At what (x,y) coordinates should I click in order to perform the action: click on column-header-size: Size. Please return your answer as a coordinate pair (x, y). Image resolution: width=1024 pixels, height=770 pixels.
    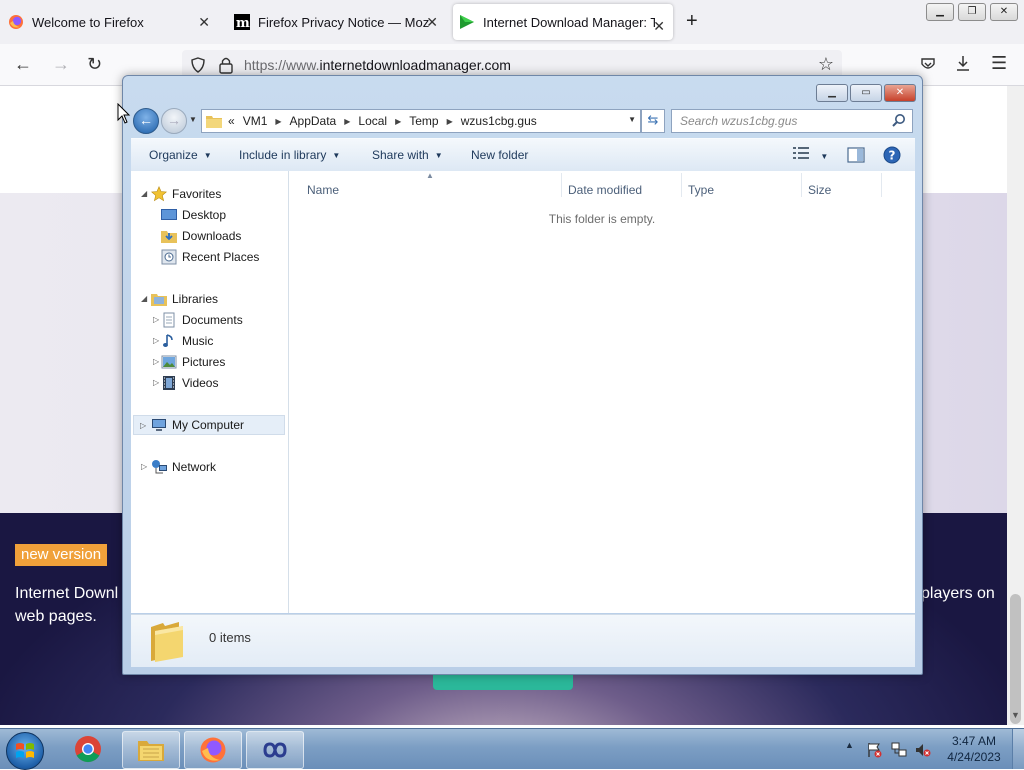
    Looking at the image, I should click on (819, 190).